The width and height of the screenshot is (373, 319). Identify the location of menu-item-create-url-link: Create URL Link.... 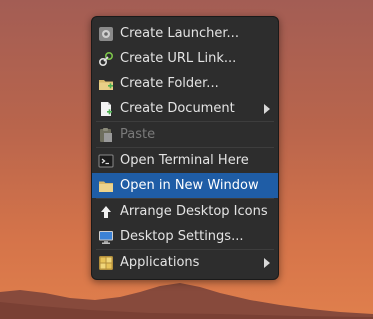
(185, 58).